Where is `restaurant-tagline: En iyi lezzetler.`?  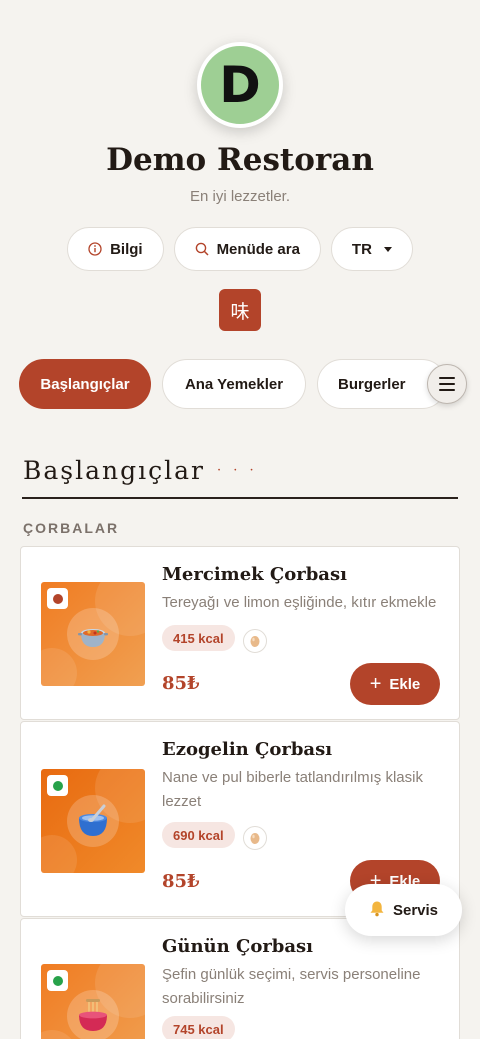 restaurant-tagline: En iyi lezzetler. is located at coordinates (240, 196).